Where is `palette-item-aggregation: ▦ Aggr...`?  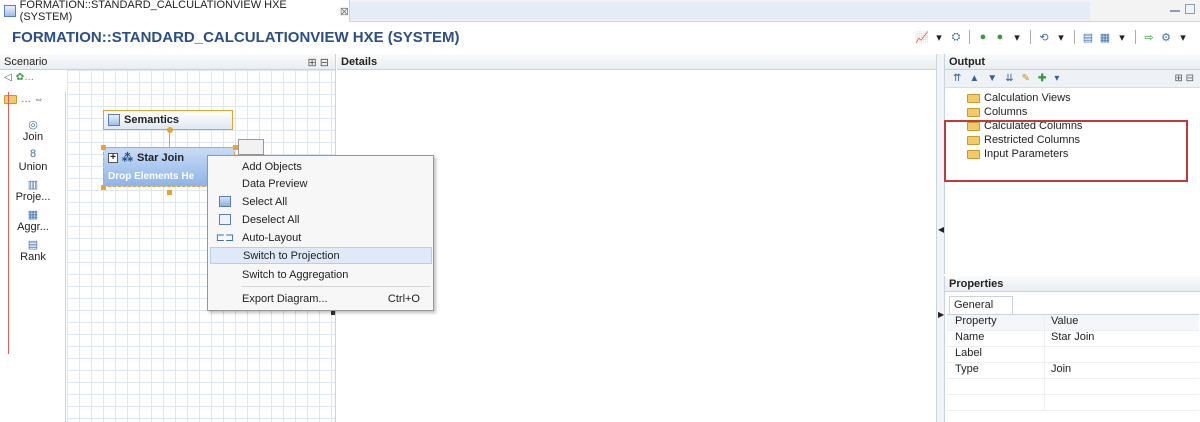 palette-item-aggregation: ▦ Aggr... is located at coordinates (33, 220).